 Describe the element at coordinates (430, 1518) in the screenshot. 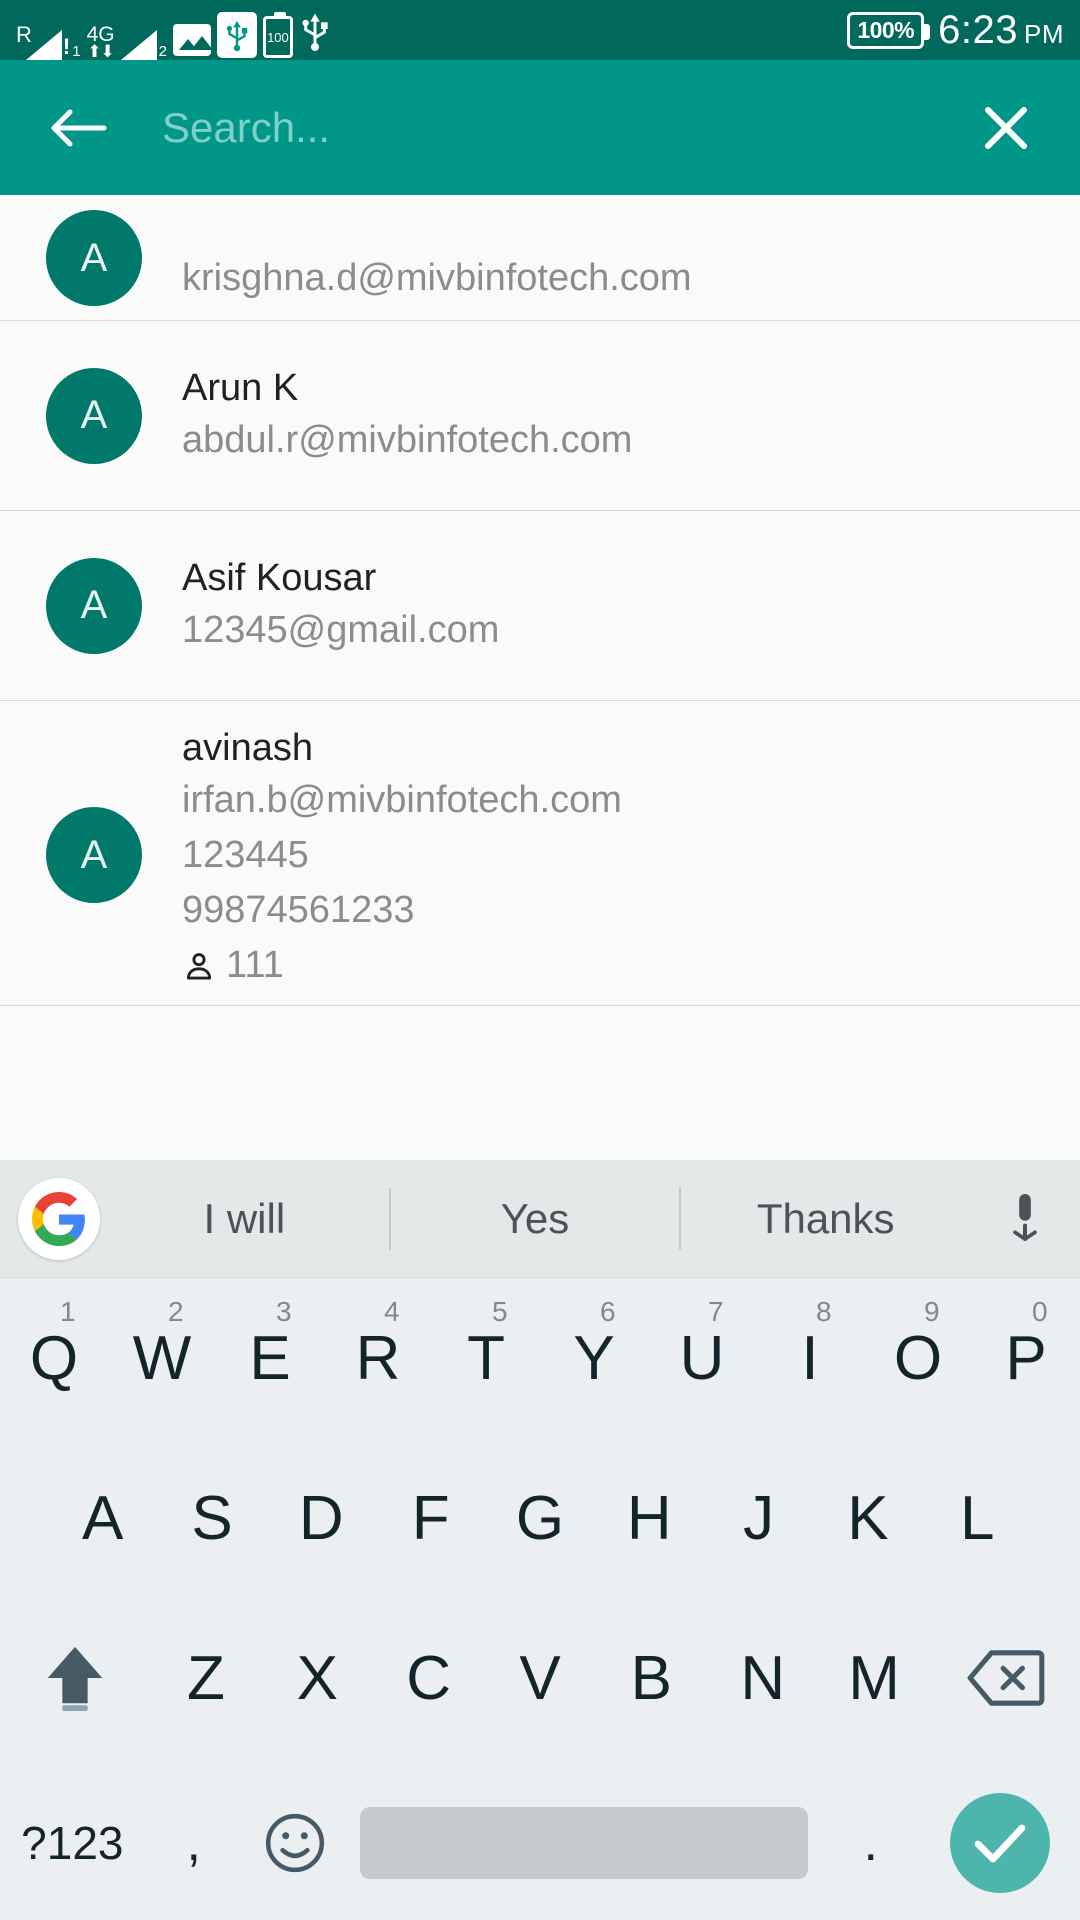

I see `key-f: F` at that location.